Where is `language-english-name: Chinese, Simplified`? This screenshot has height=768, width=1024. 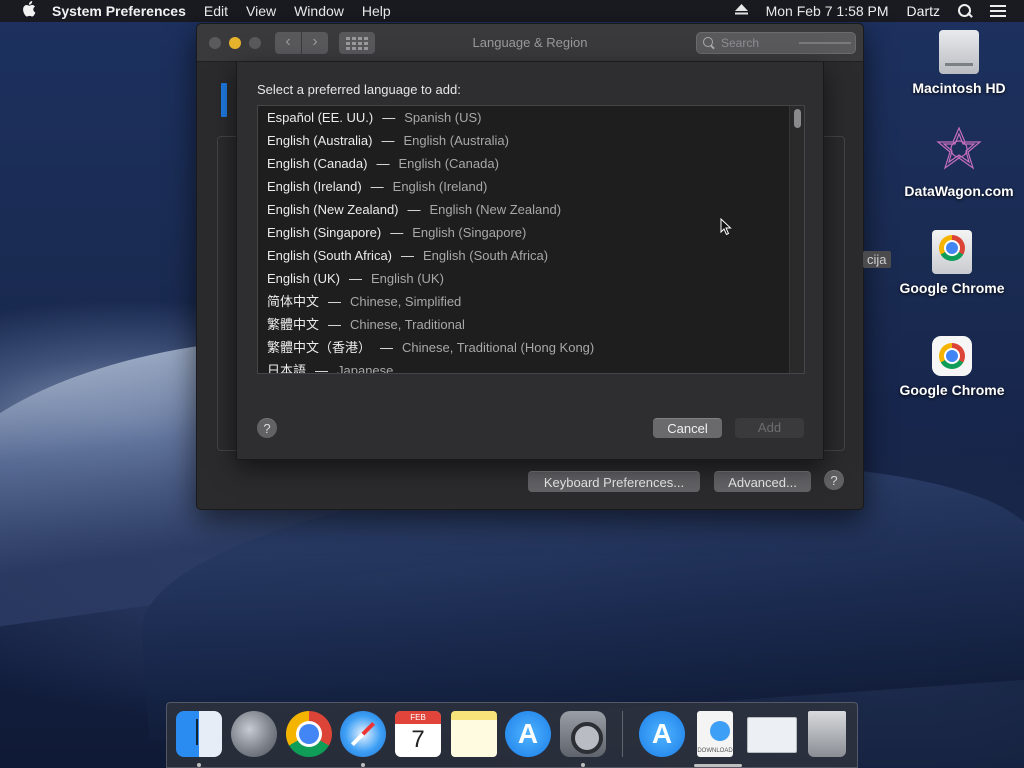
language-english-name: Chinese, Simplified is located at coordinates (406, 301).